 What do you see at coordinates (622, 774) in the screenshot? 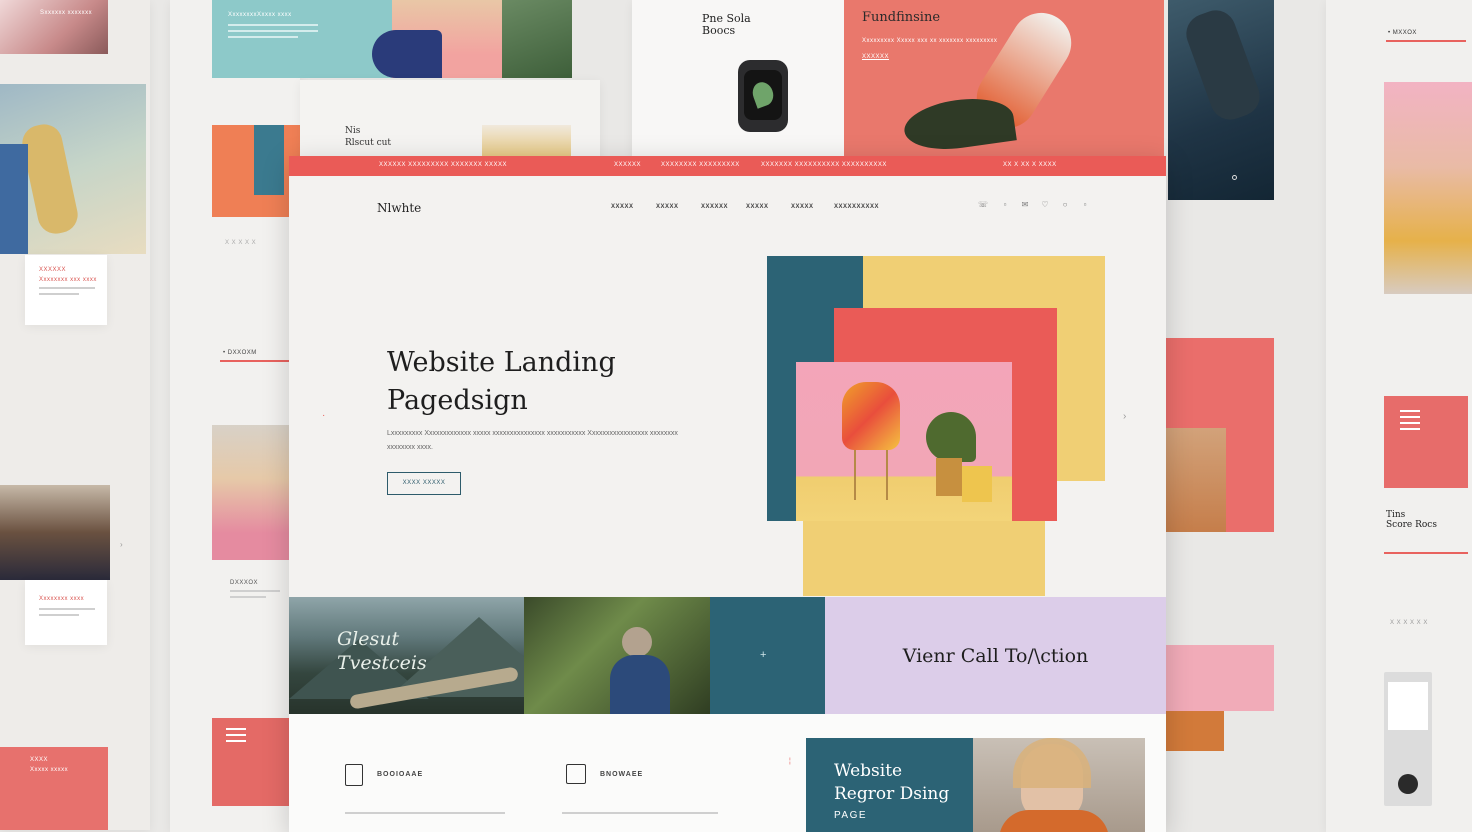
I see `feature-label: BNOWAEE` at bounding box center [622, 774].